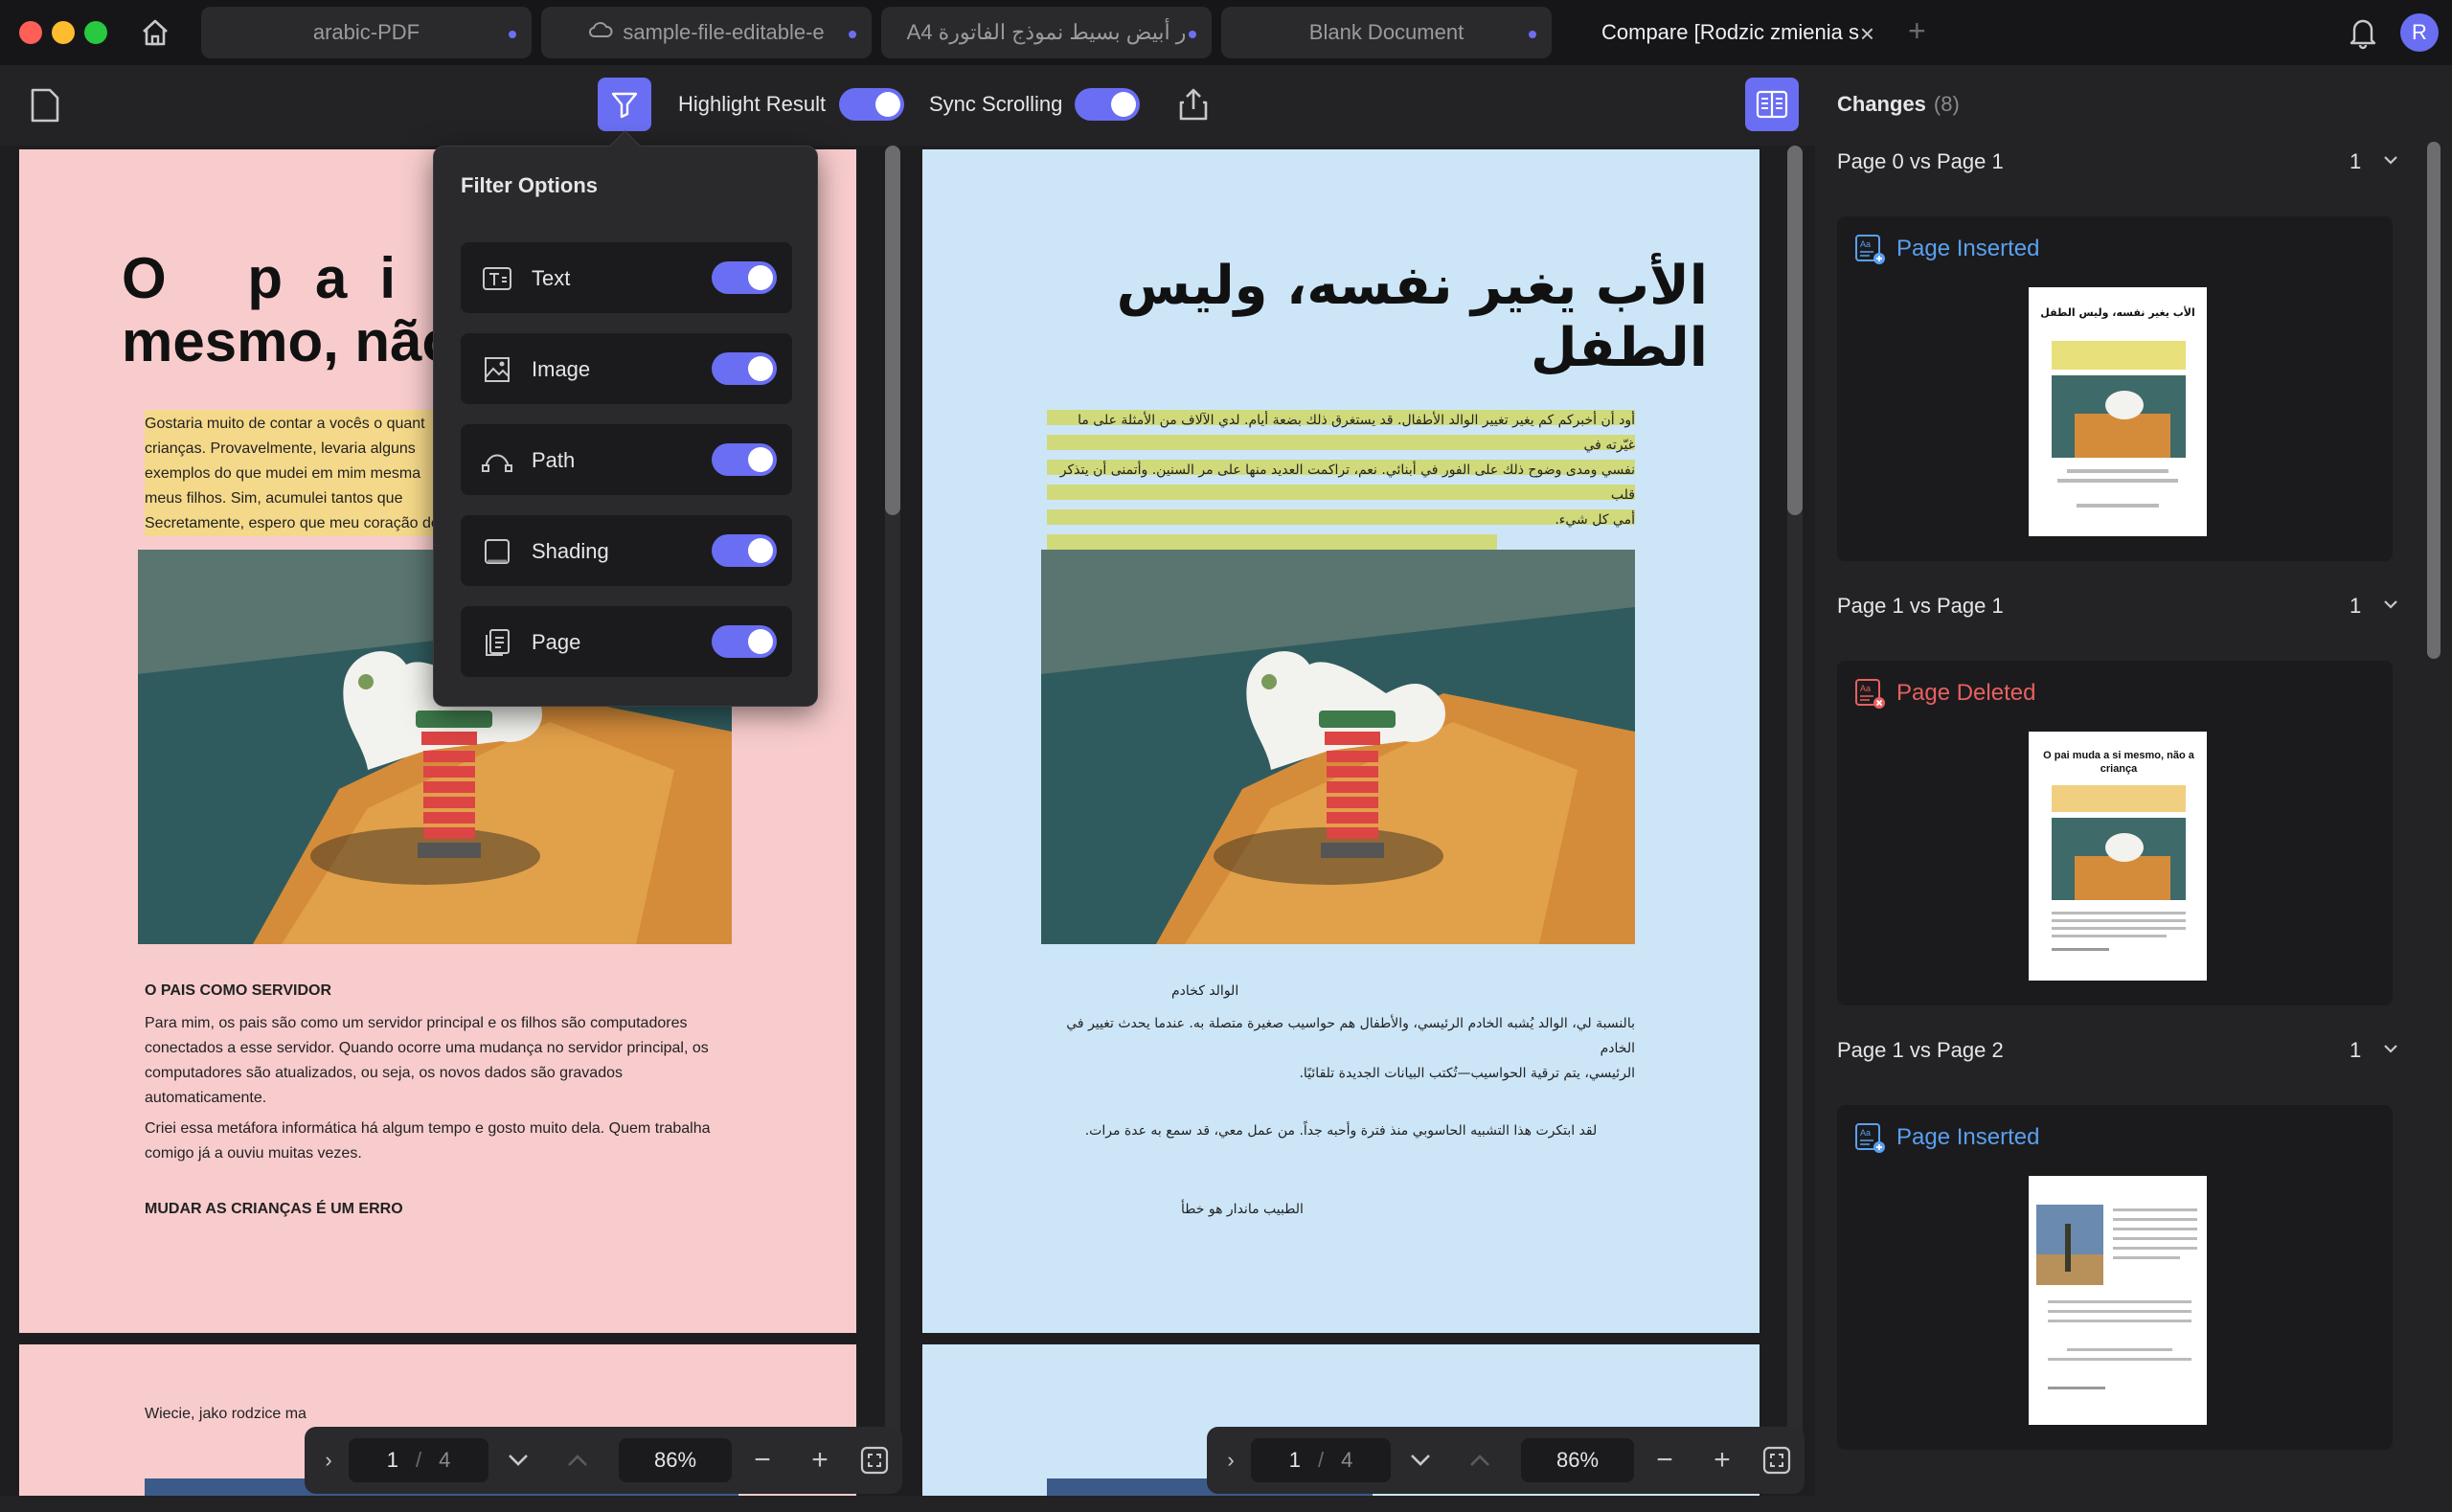  I want to click on text-line: أمي كل شيء., so click(1595, 520).